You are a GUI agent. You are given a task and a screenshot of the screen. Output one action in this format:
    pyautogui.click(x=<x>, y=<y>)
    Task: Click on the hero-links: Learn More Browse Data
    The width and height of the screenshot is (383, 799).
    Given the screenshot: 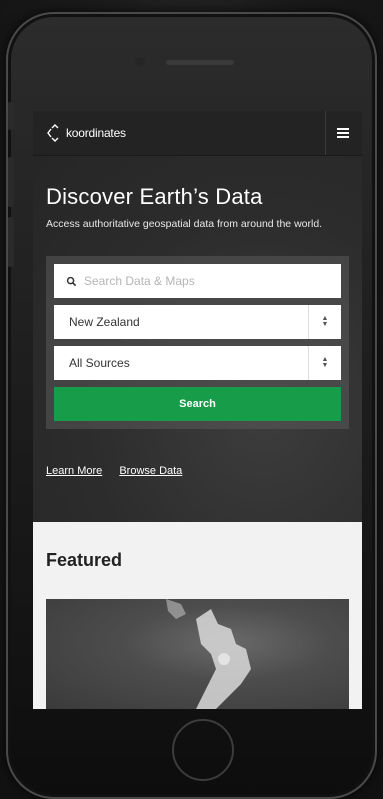 What is the action you would take?
    pyautogui.click(x=197, y=471)
    